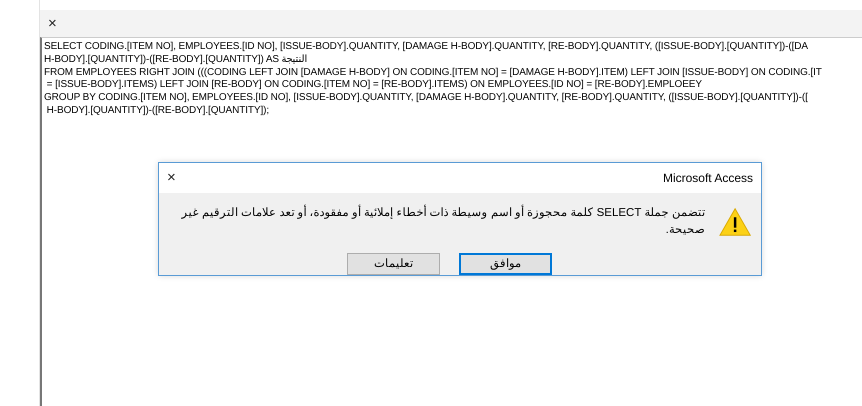 This screenshot has height=406, width=862. I want to click on sql-line: = [ISSUE-BODY].ITEMS) LEFT JOIN [RE-BODY] ON CODING.[ITEM NO] = [RE-BODY].ITEMS) ON EMPLOYEES.[ID NO] = [RE-BODY].EMPLOEEY, so click(374, 85).